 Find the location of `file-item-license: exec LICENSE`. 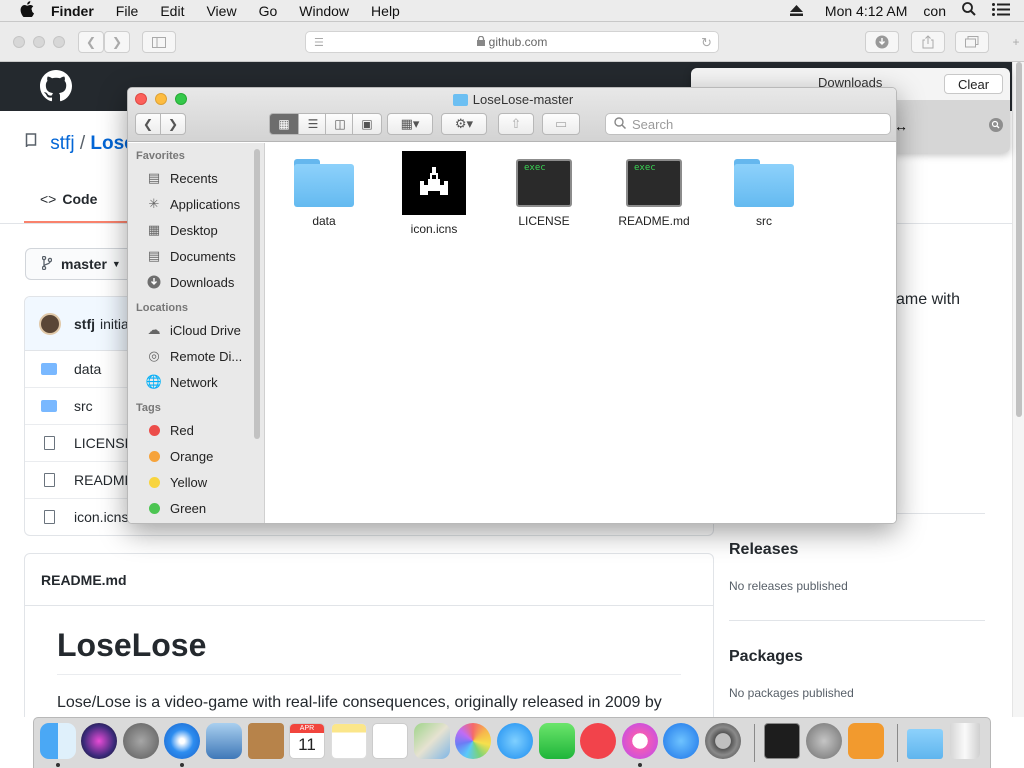

file-item-license: exec LICENSE is located at coordinates (544, 189).